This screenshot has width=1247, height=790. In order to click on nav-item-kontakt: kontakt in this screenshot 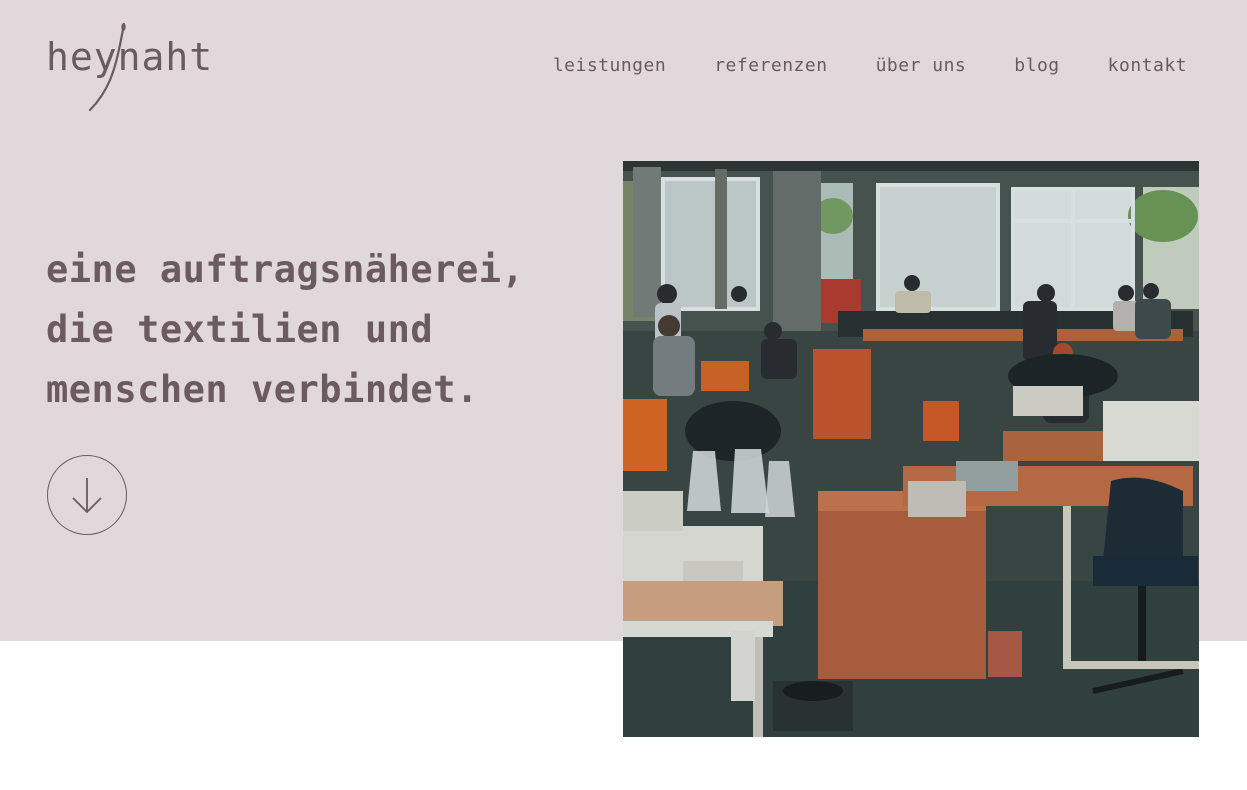, I will do `click(1147, 65)`.